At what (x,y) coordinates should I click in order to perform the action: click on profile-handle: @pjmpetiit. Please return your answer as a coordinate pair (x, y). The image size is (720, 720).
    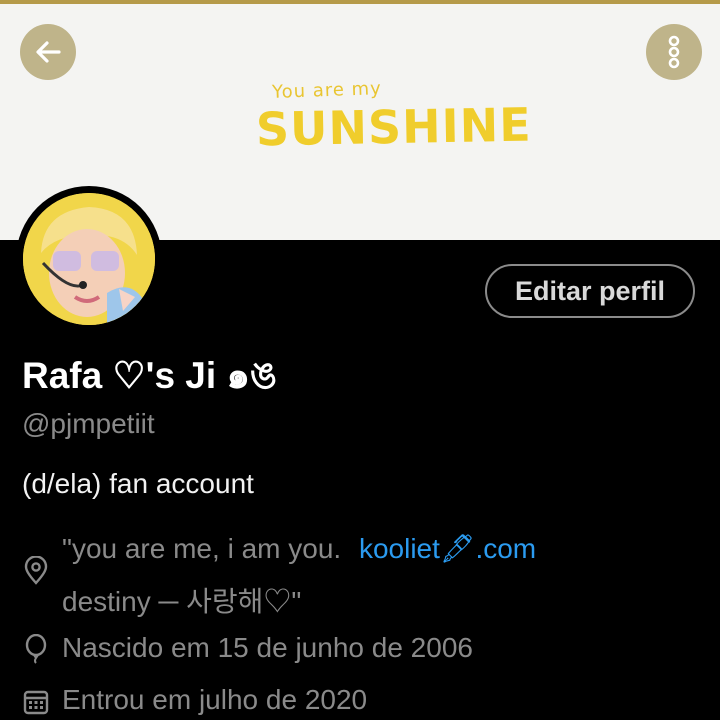
    Looking at the image, I should click on (88, 423).